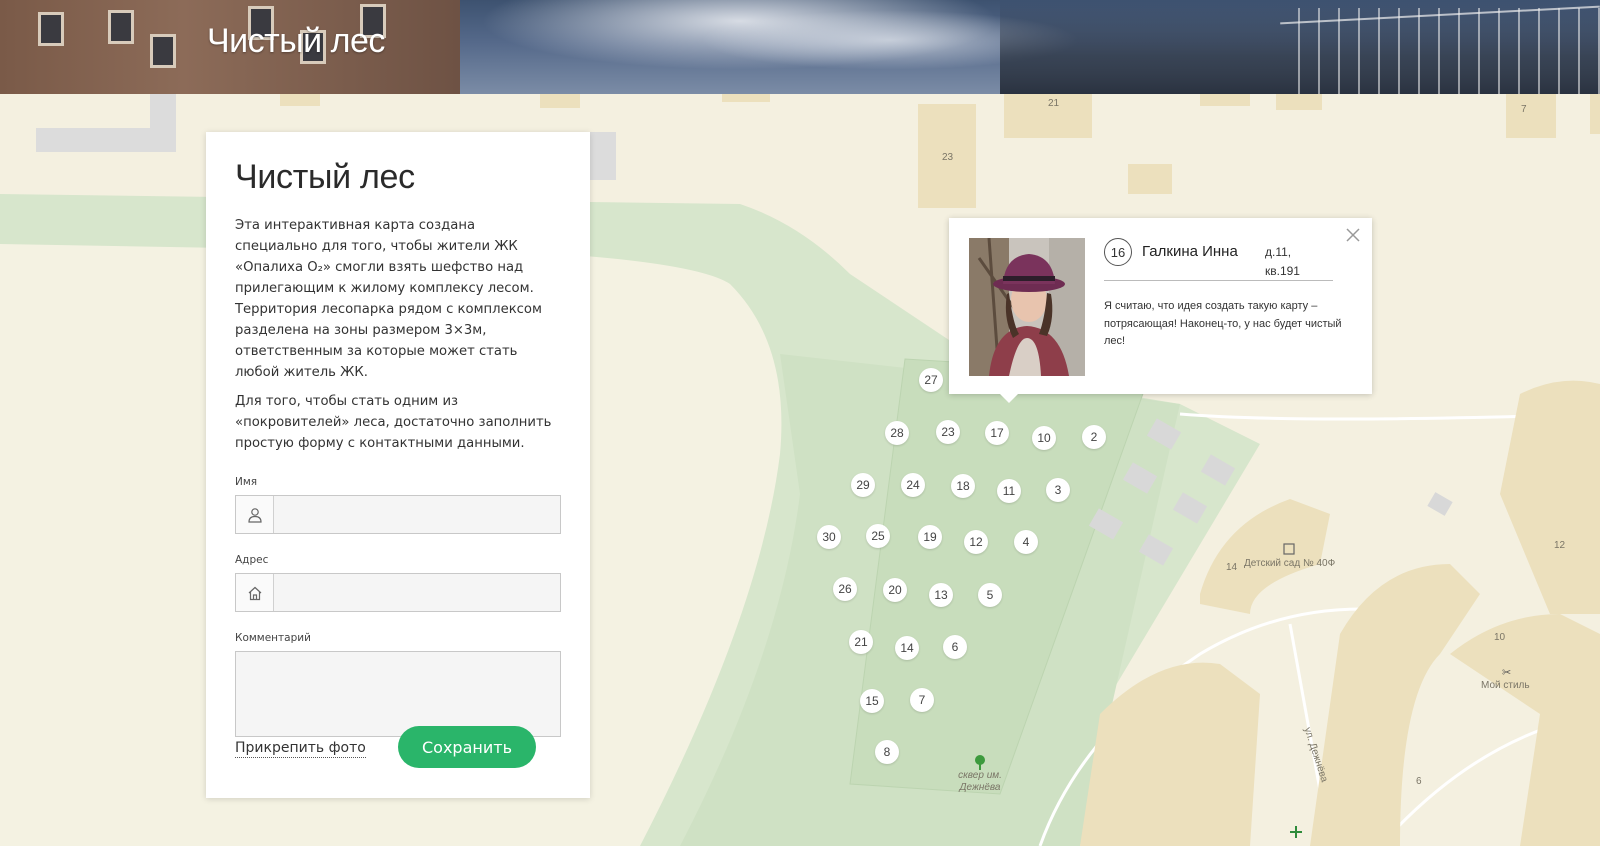  I want to click on map-label-kindergarten: Детский сад № 40Ф, so click(1290, 563).